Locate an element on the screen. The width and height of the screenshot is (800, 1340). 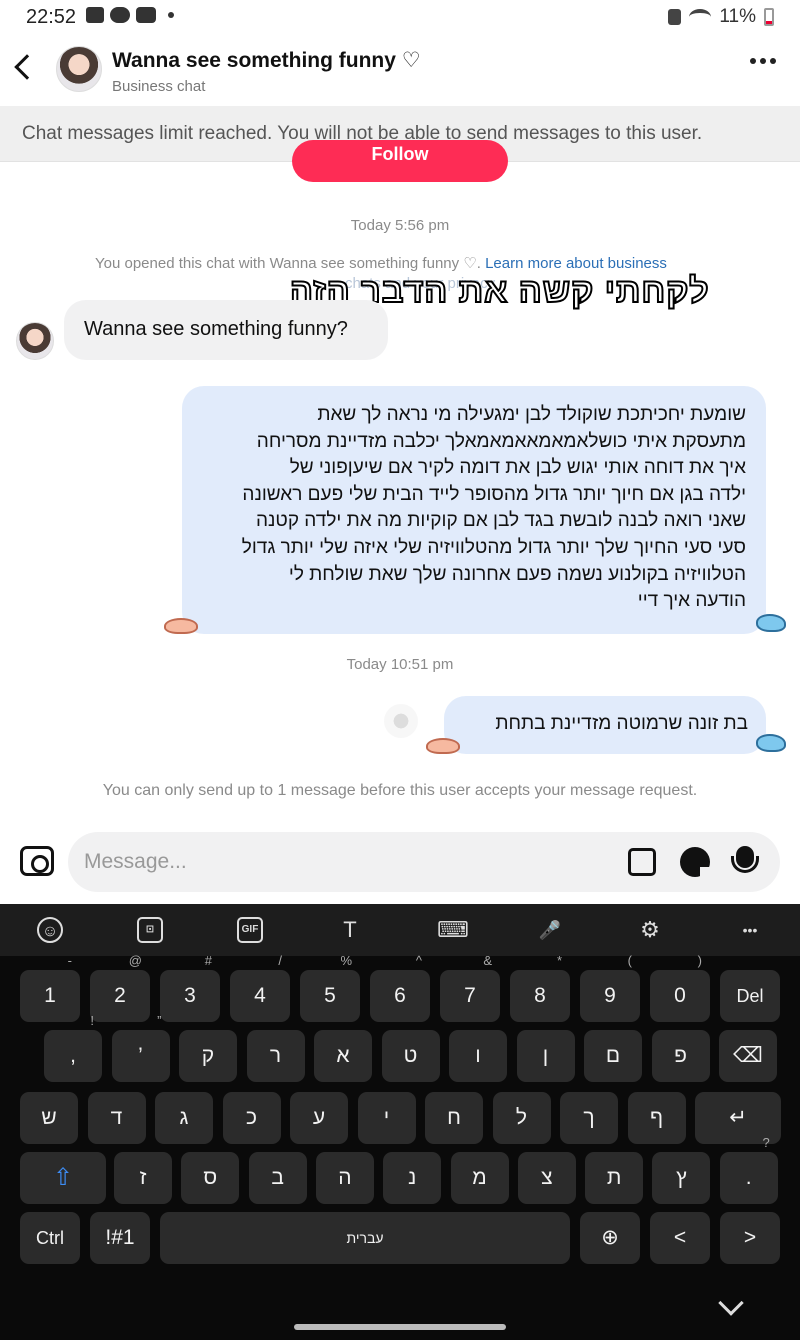
key-1: 1- is located at coordinates (50, 988).